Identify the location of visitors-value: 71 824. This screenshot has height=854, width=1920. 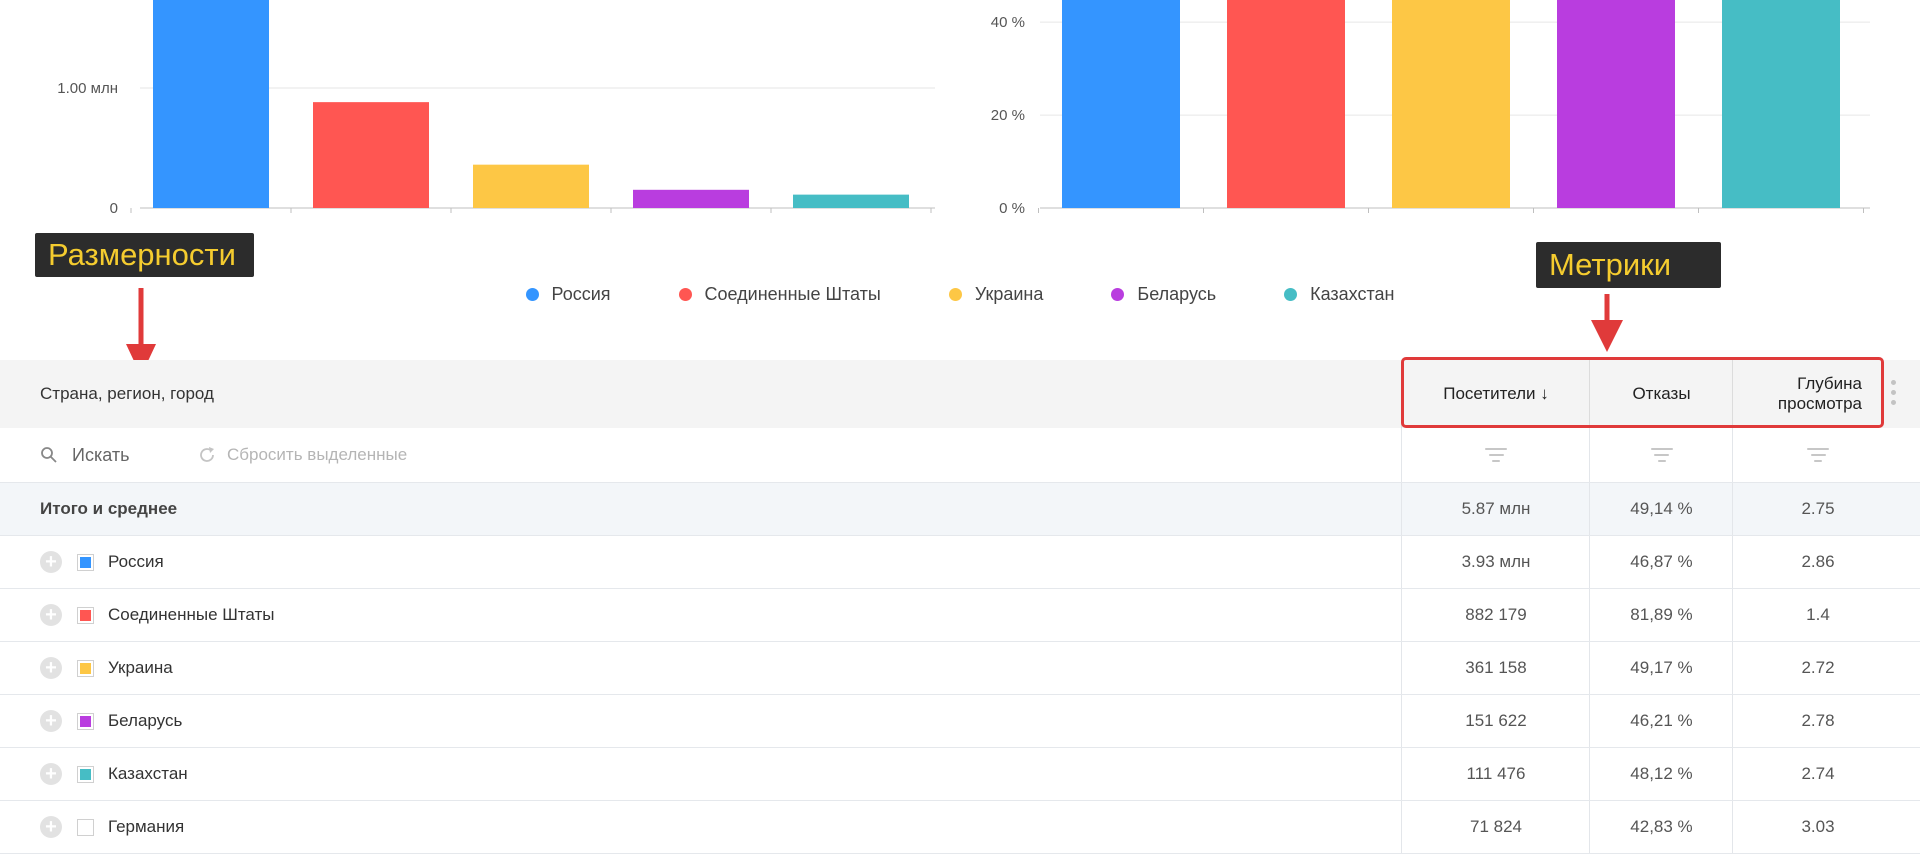
(1495, 827).